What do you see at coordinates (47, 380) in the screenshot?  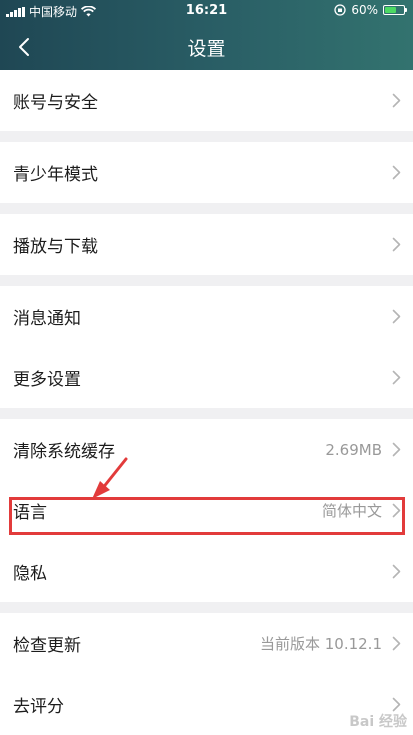 I see `settings-row-label: 更多设置` at bounding box center [47, 380].